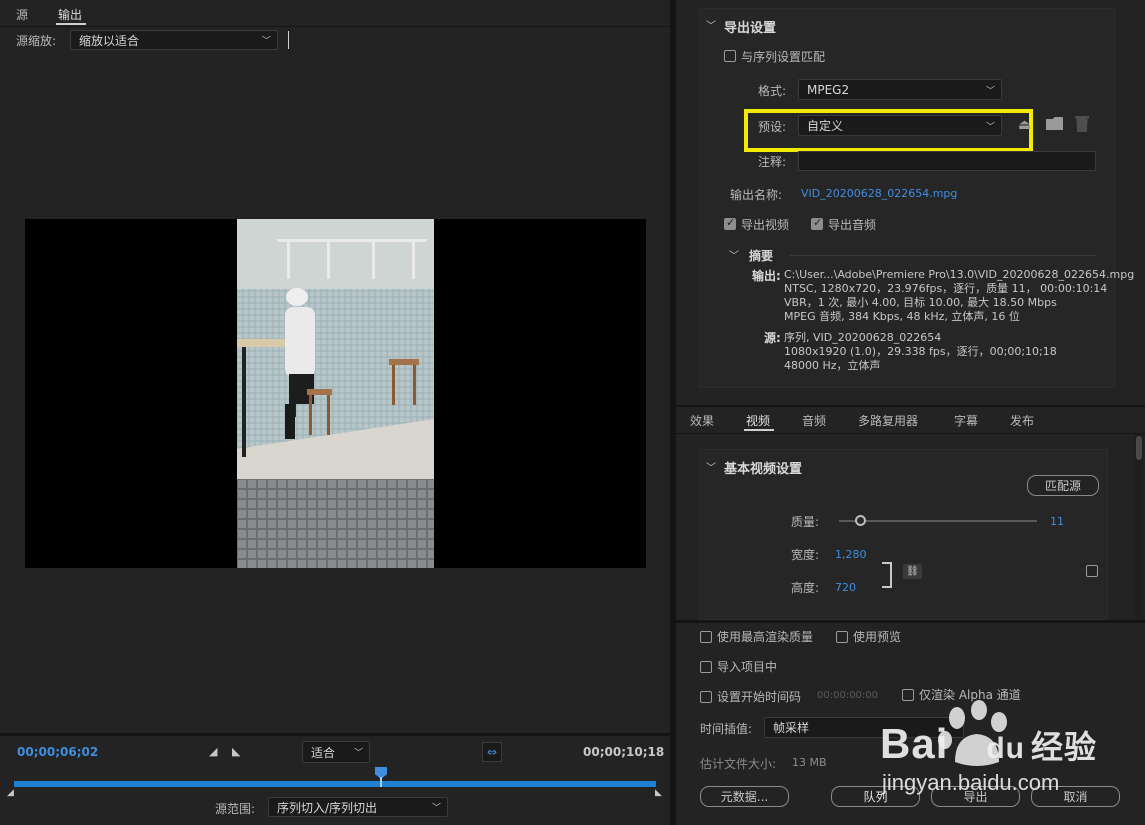  I want to click on source-scale-label: 源缩放:, so click(36, 41).